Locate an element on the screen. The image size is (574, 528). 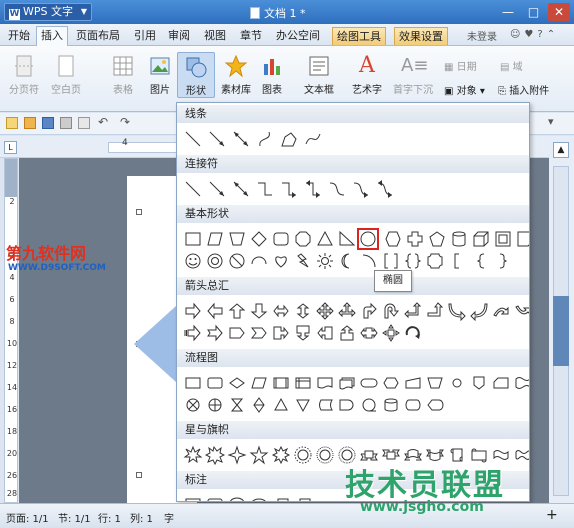
line-icon is located at coordinates (193, 139).